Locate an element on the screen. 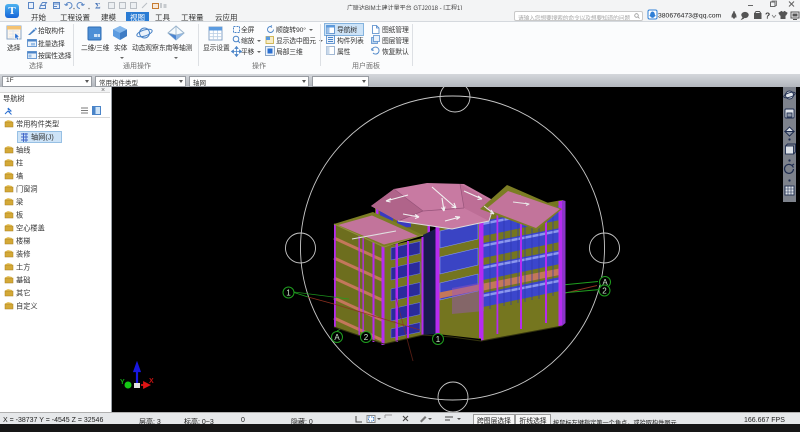  svg-text: Y is located at coordinates (122, 382).